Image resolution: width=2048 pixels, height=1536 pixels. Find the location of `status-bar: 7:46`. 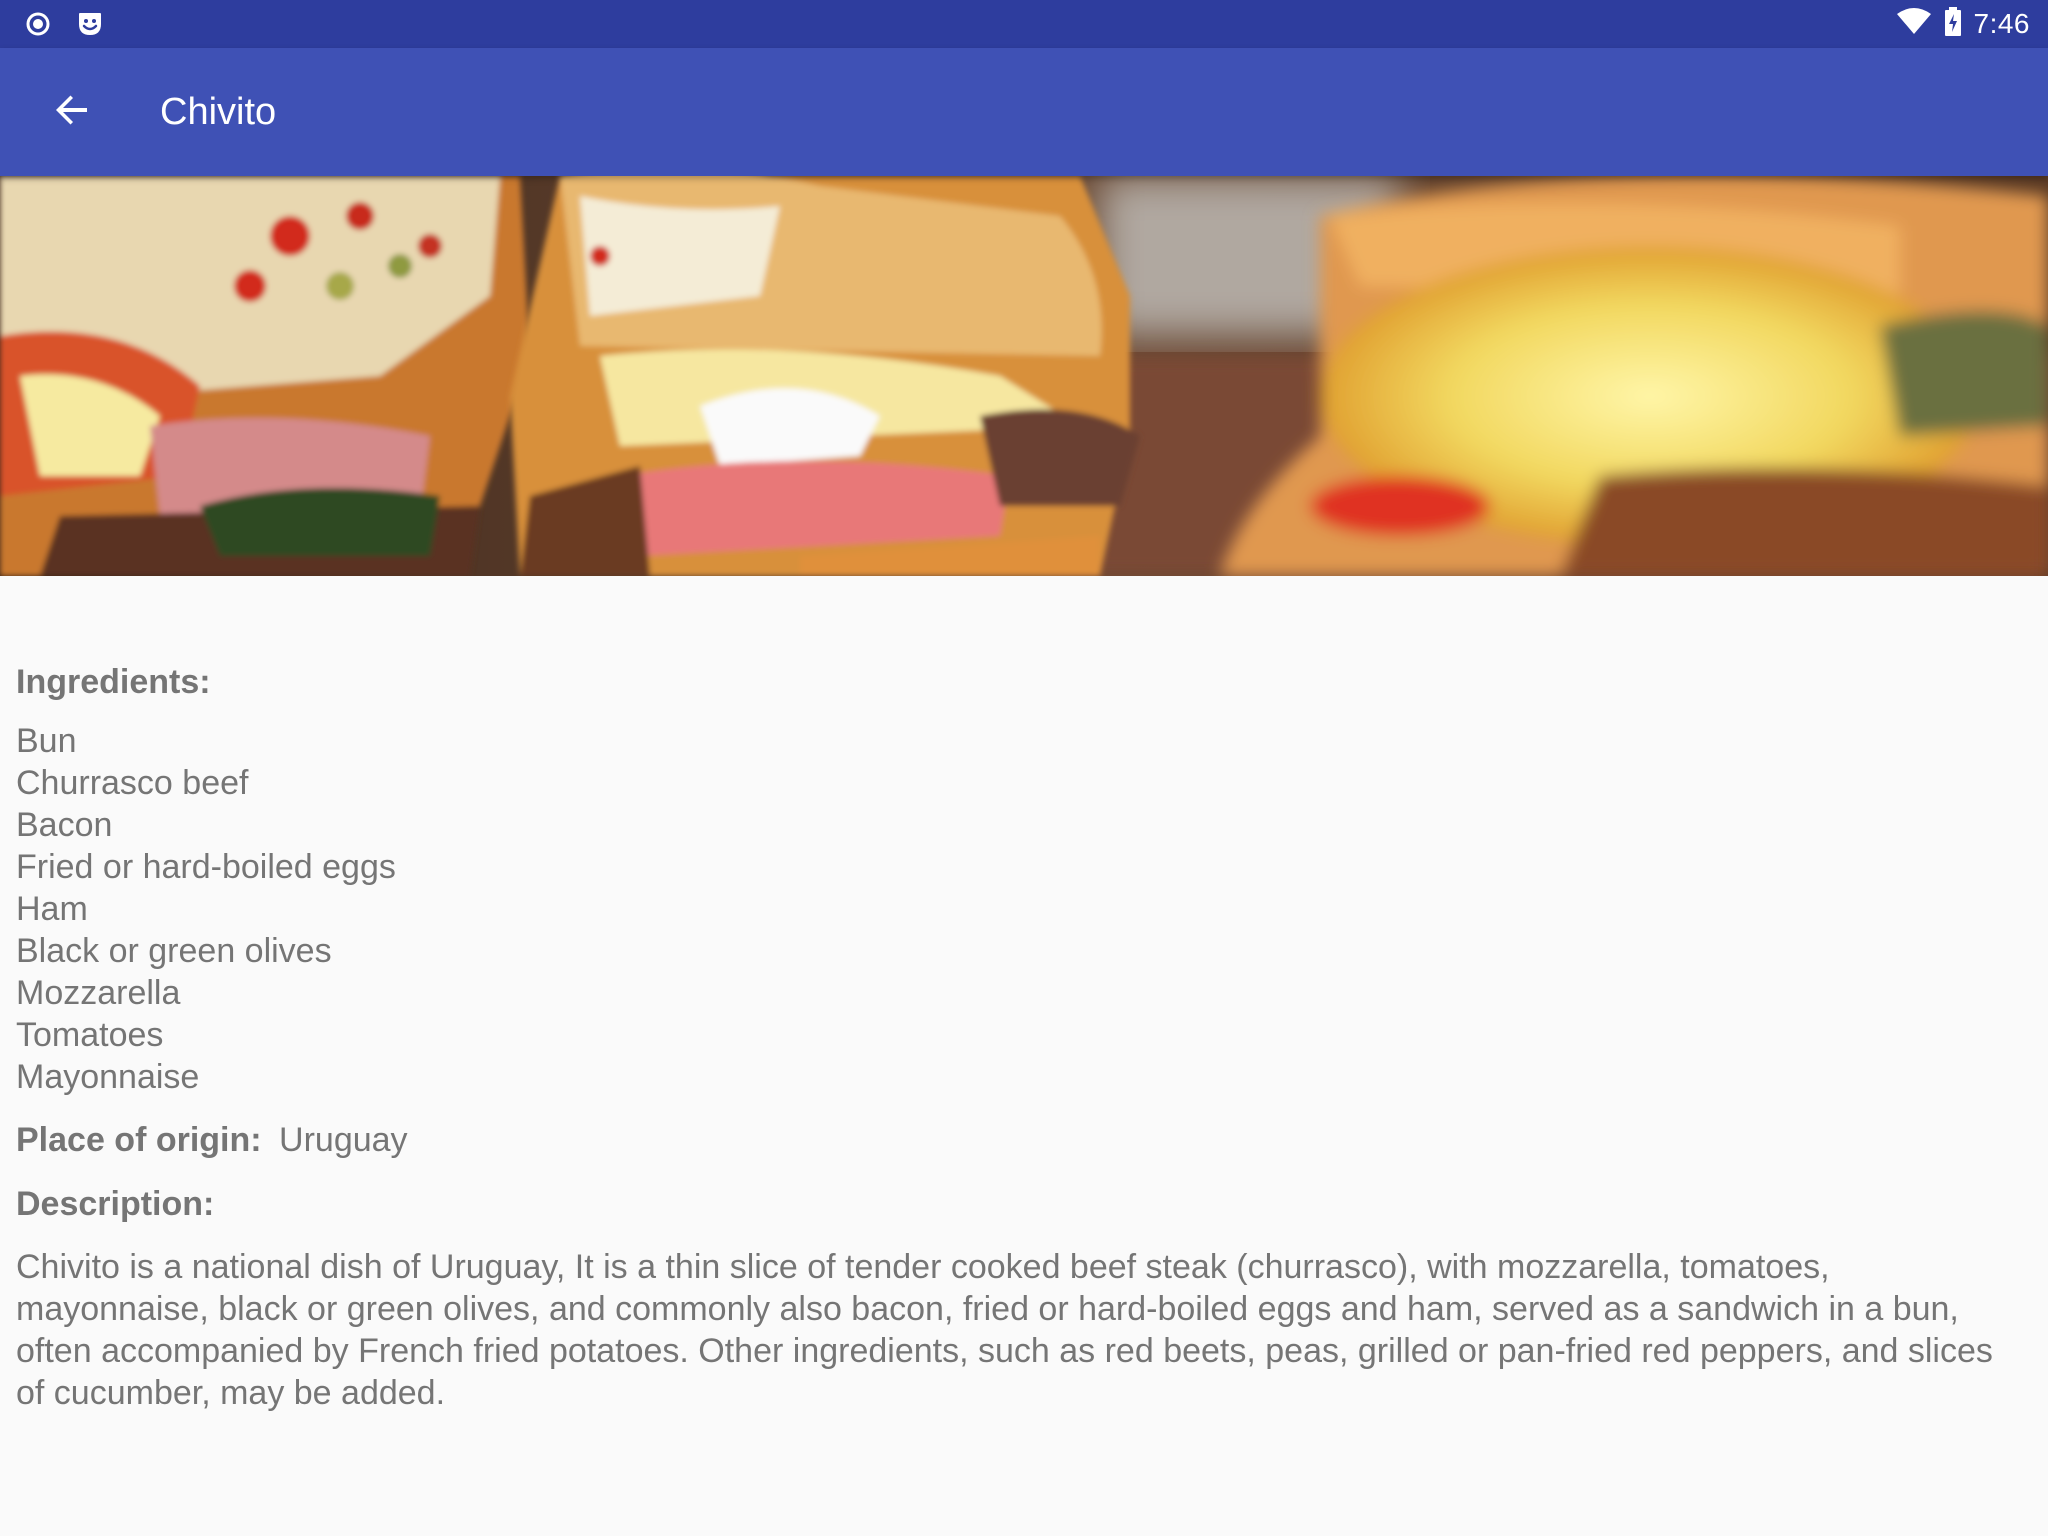

status-bar: 7:46 is located at coordinates (1024, 24).